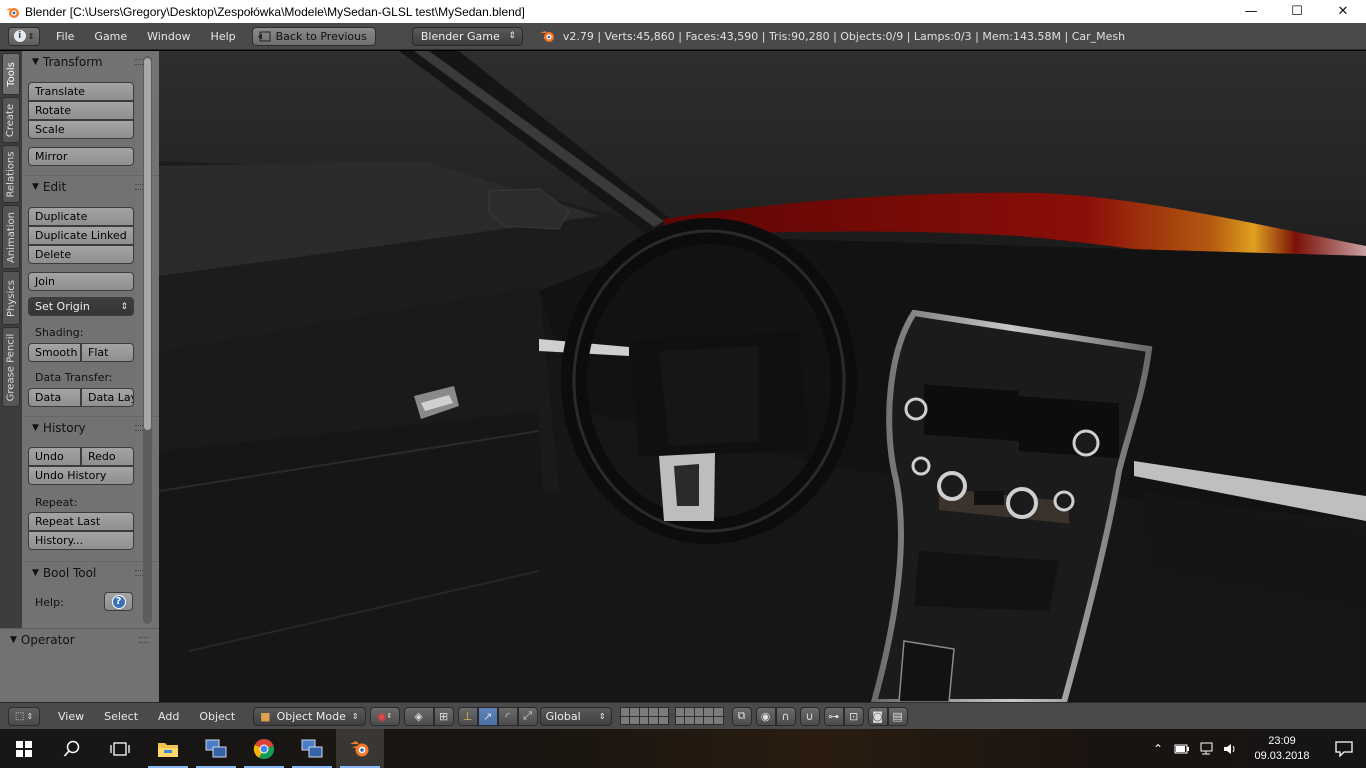  I want to click on search-button, so click(72, 748).